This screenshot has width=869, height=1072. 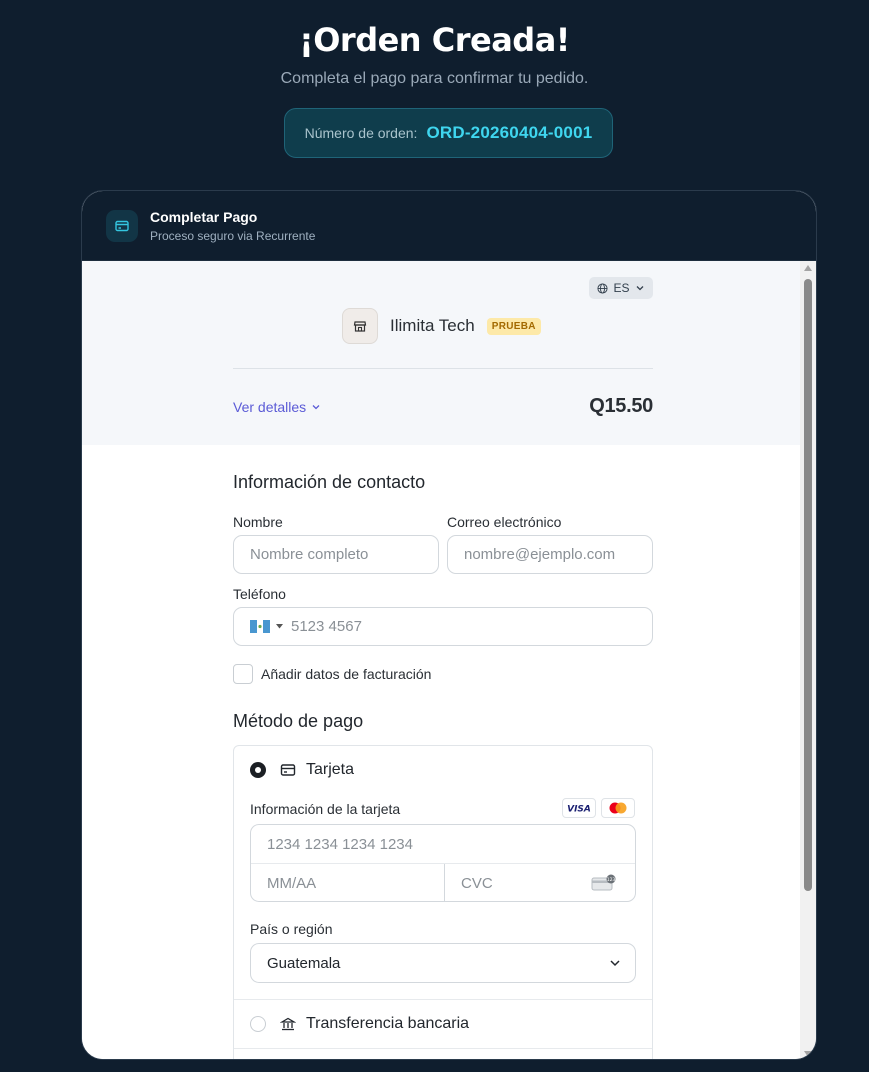 What do you see at coordinates (360, 326) in the screenshot?
I see `store-icon` at bounding box center [360, 326].